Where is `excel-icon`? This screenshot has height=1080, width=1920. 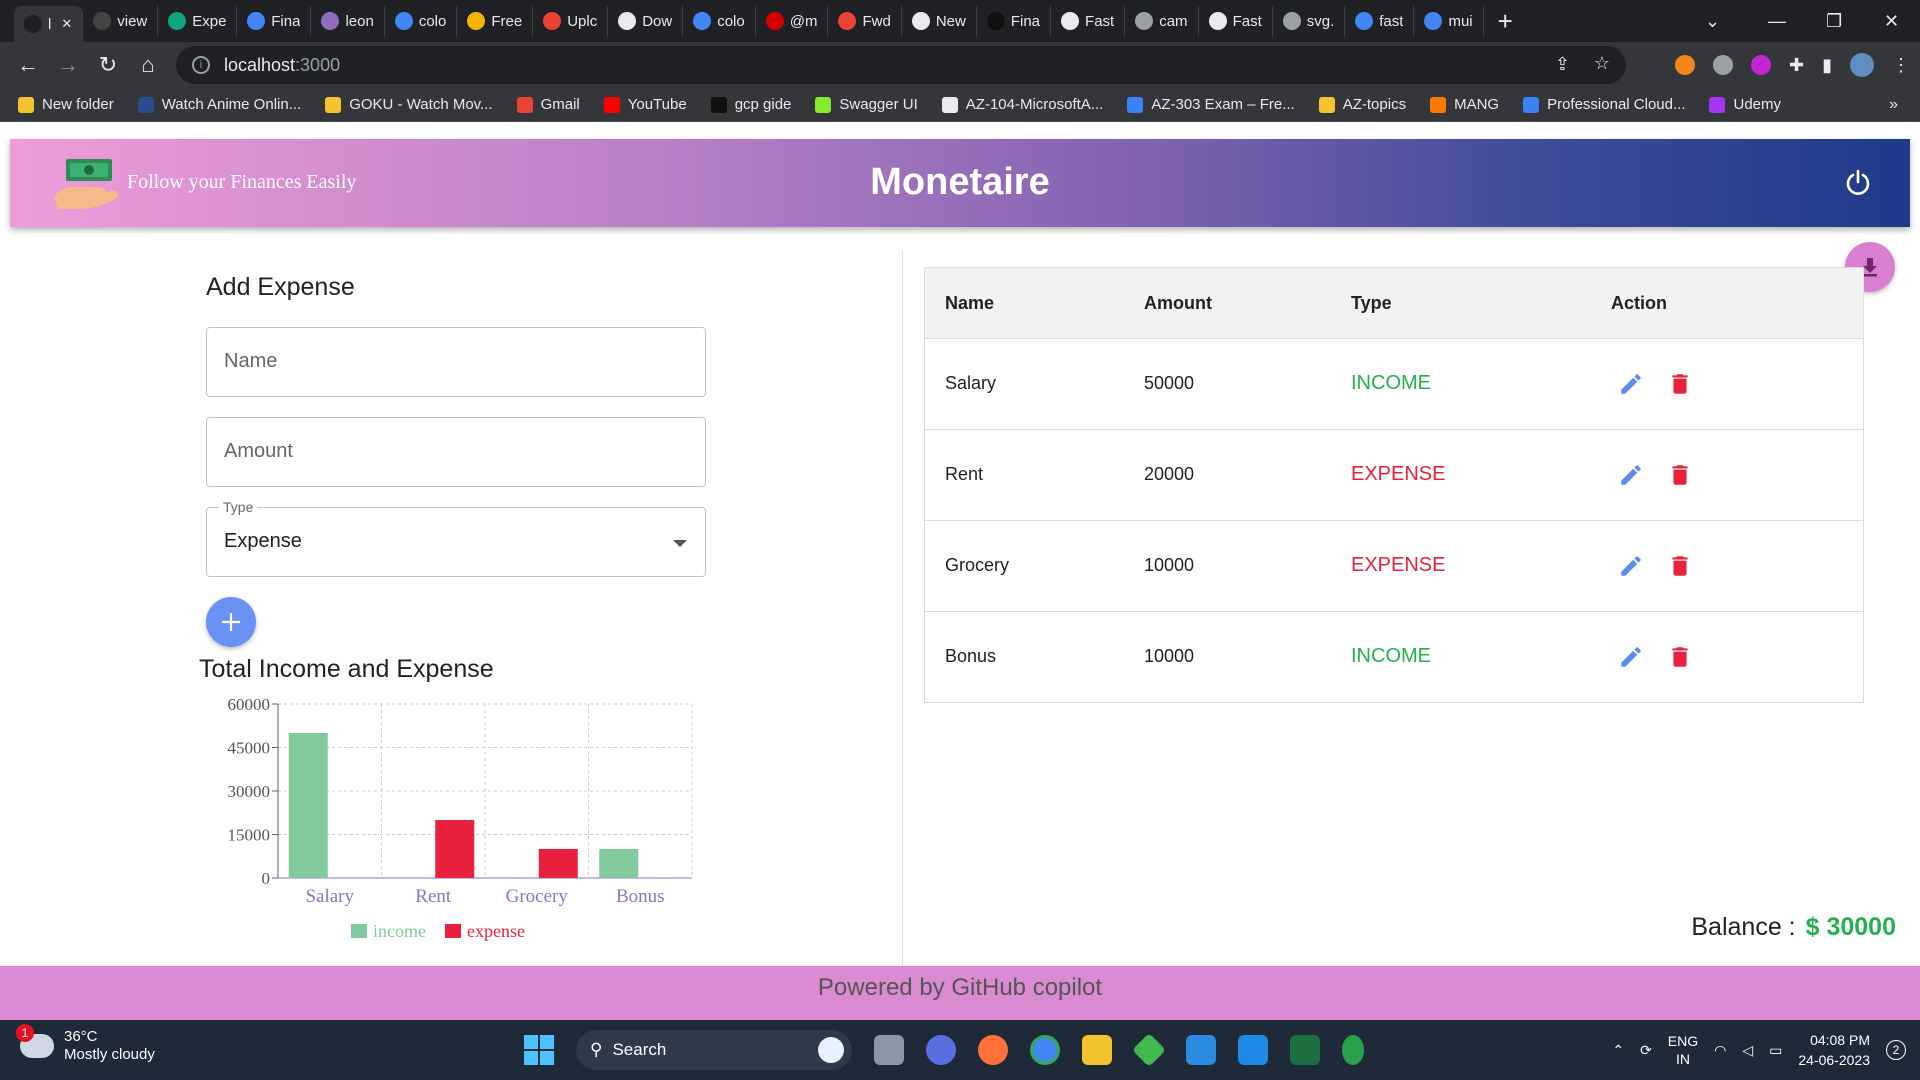 excel-icon is located at coordinates (1305, 1050).